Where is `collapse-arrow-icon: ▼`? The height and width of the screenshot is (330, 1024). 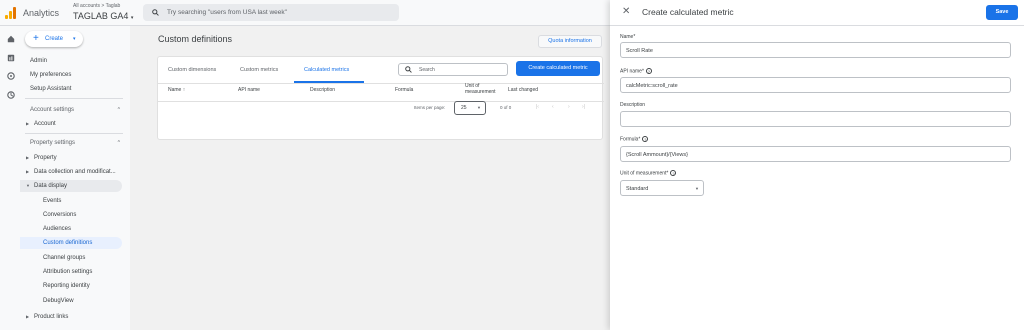 collapse-arrow-icon: ▼ is located at coordinates (28, 185).